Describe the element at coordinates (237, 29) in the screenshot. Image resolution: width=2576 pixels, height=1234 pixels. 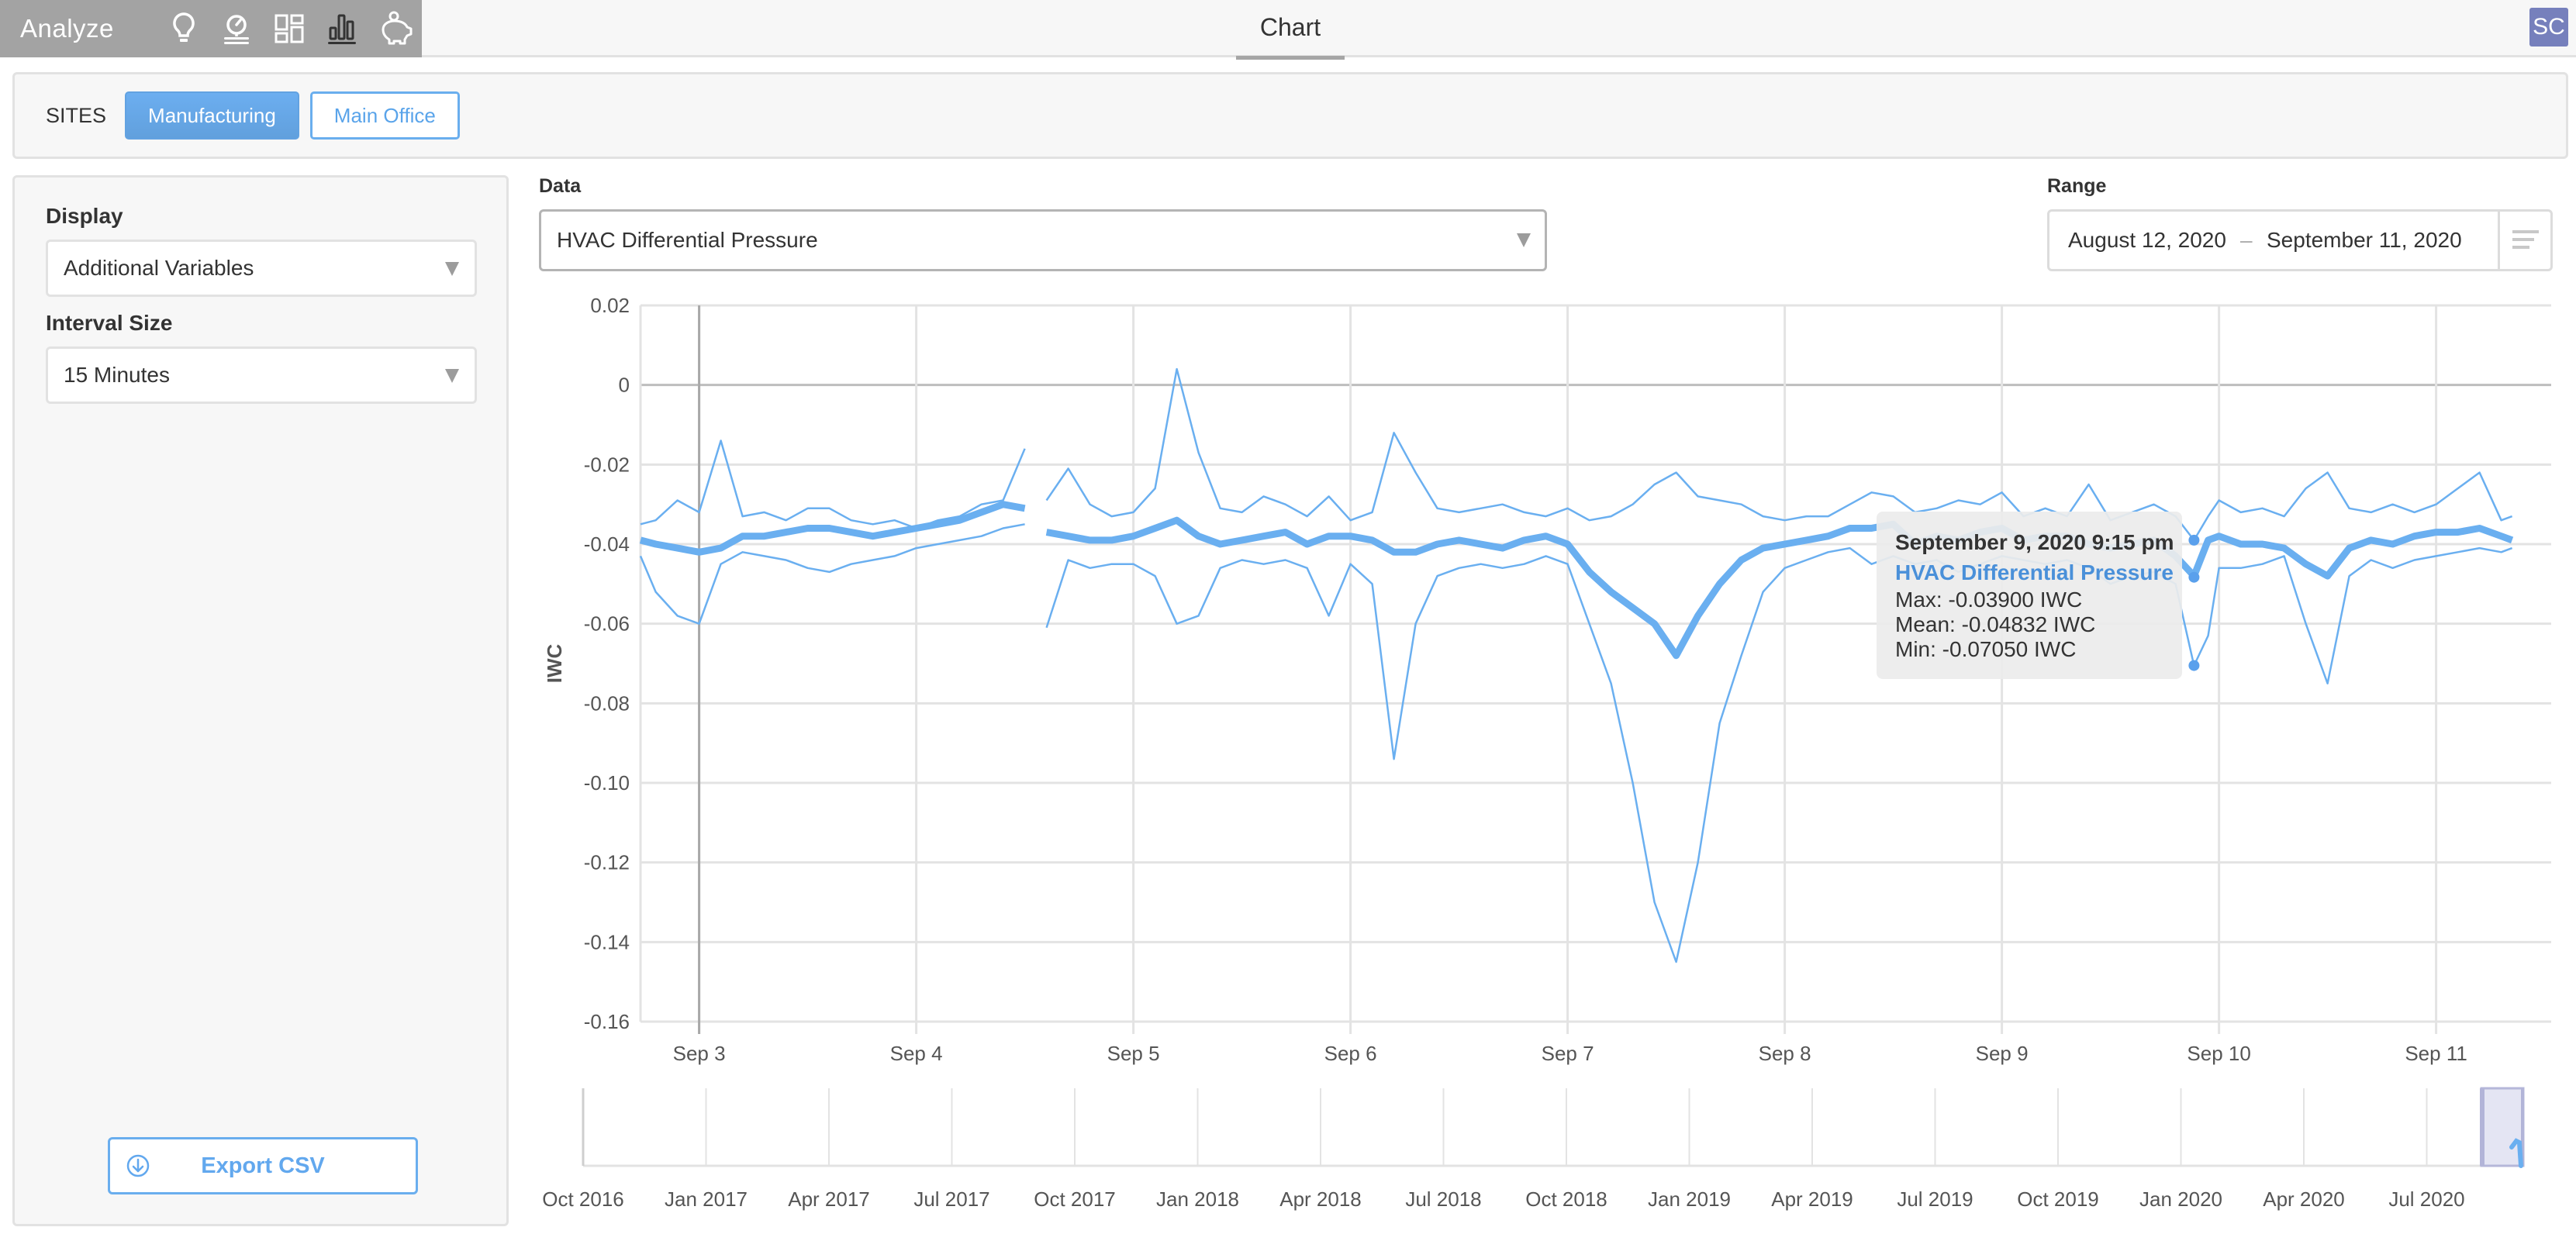
I see `gauge-icon` at that location.